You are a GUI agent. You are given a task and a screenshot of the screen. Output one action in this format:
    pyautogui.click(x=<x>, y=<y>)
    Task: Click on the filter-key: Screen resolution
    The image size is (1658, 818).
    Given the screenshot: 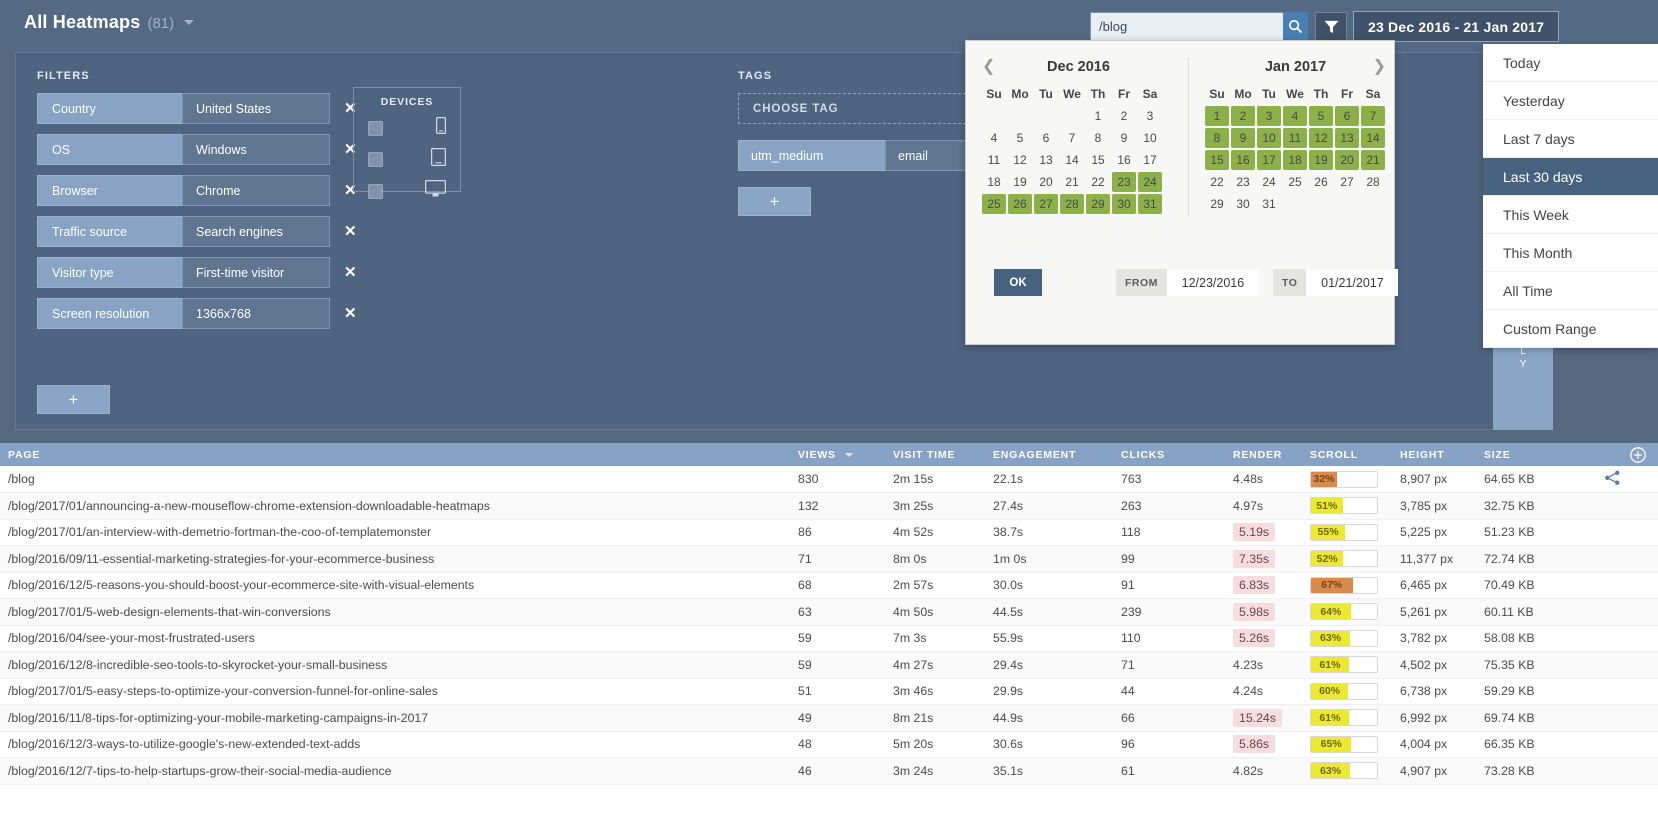 What is the action you would take?
    pyautogui.click(x=109, y=313)
    